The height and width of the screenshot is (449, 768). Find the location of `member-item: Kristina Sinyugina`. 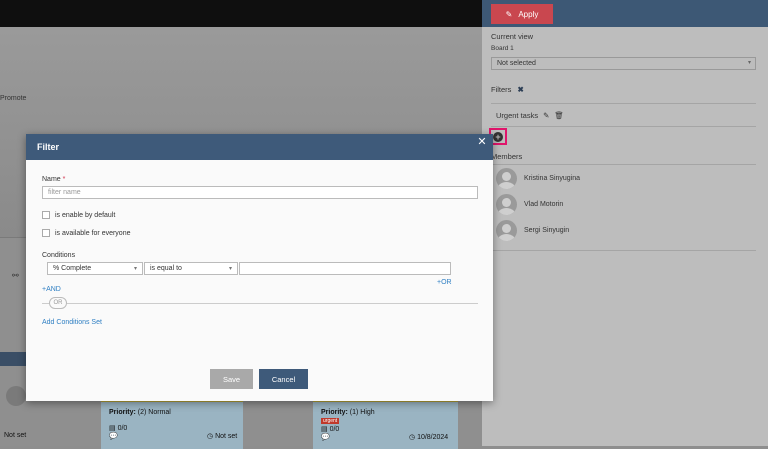

member-item: Kristina Sinyugina is located at coordinates (538, 178).